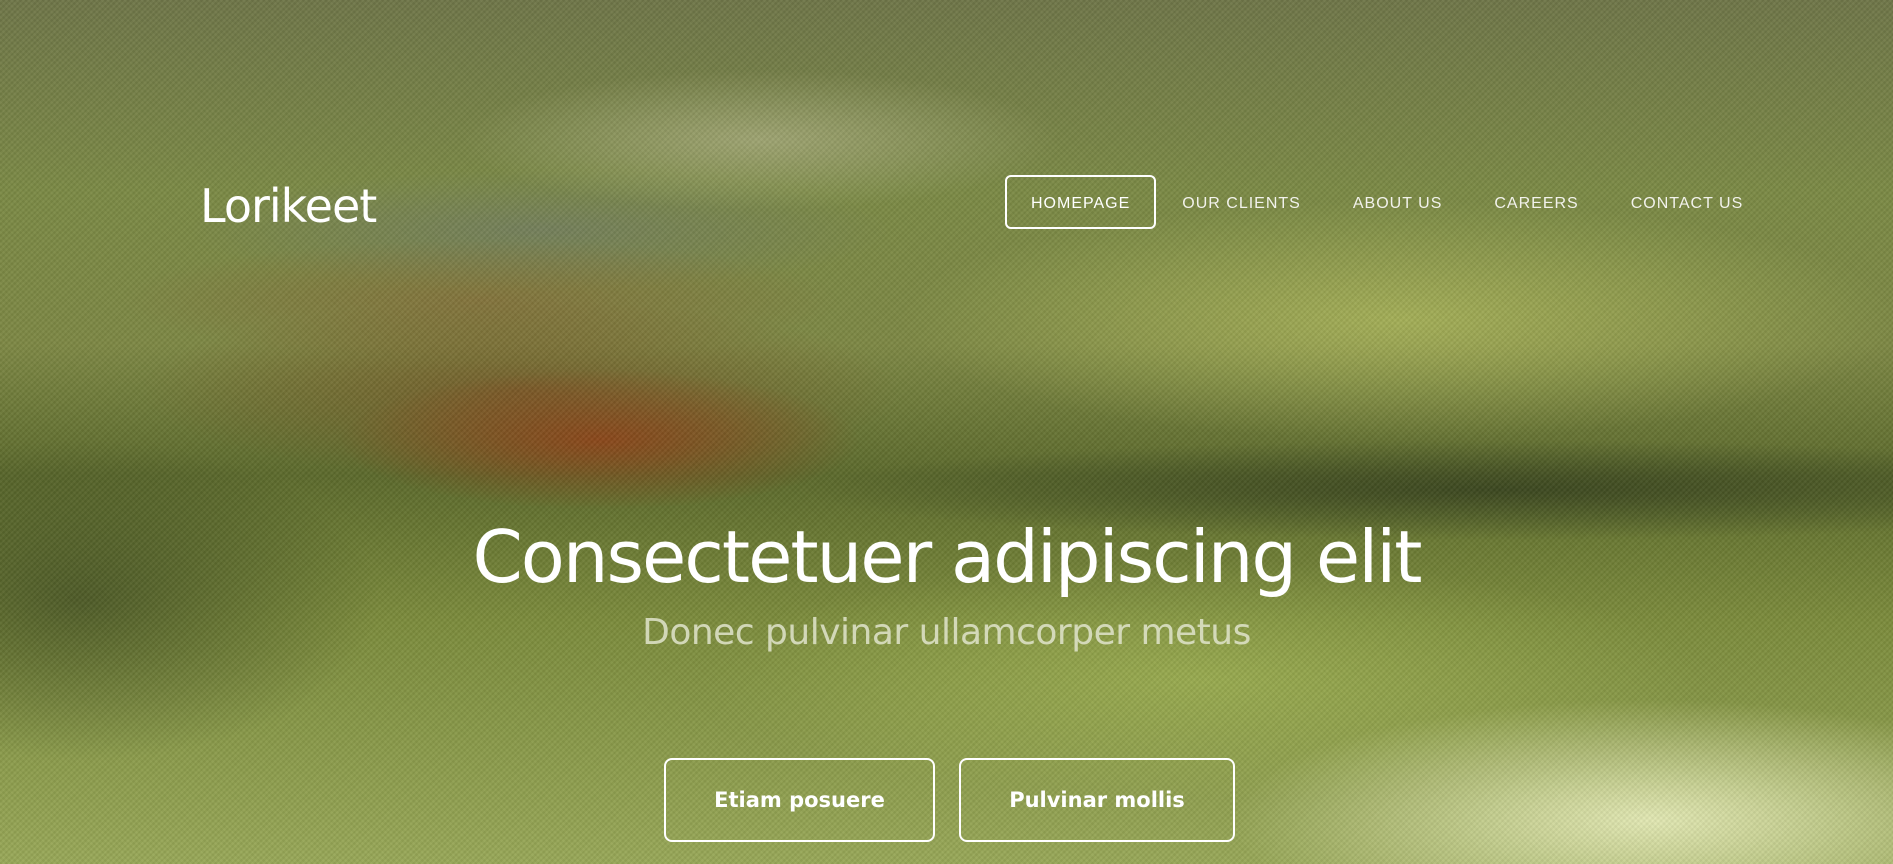  I want to click on pulvinar-mollis-button: Pulvinar mollis, so click(1097, 800).